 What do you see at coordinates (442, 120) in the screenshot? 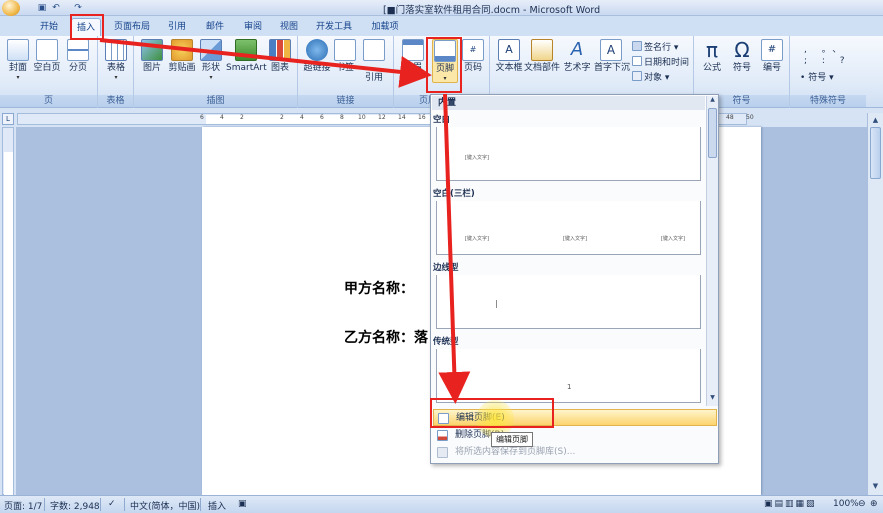
I see `section-blank-label: 空白` at bounding box center [442, 120].